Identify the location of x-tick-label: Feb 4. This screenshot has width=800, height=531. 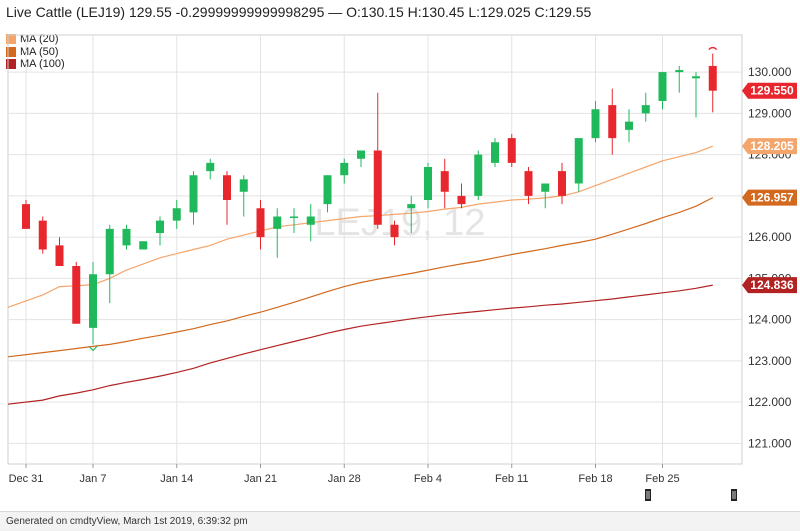
(428, 479).